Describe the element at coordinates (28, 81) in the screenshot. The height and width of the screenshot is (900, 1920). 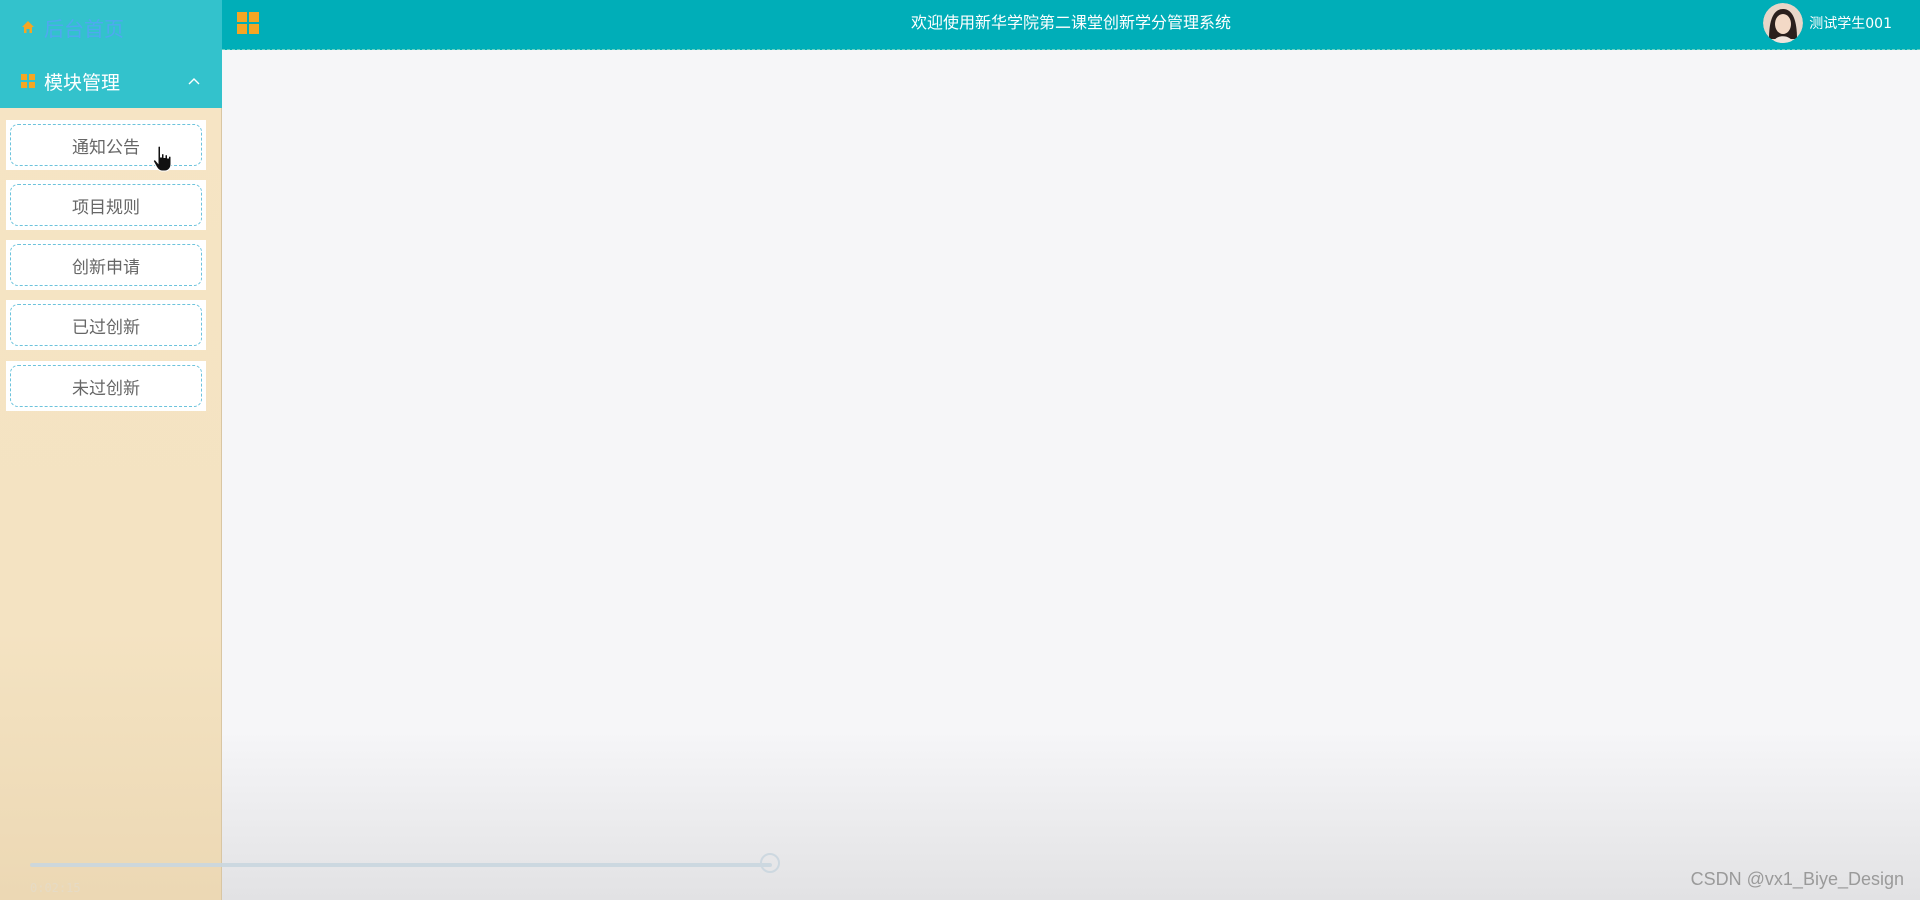
I see `grid-icon` at that location.